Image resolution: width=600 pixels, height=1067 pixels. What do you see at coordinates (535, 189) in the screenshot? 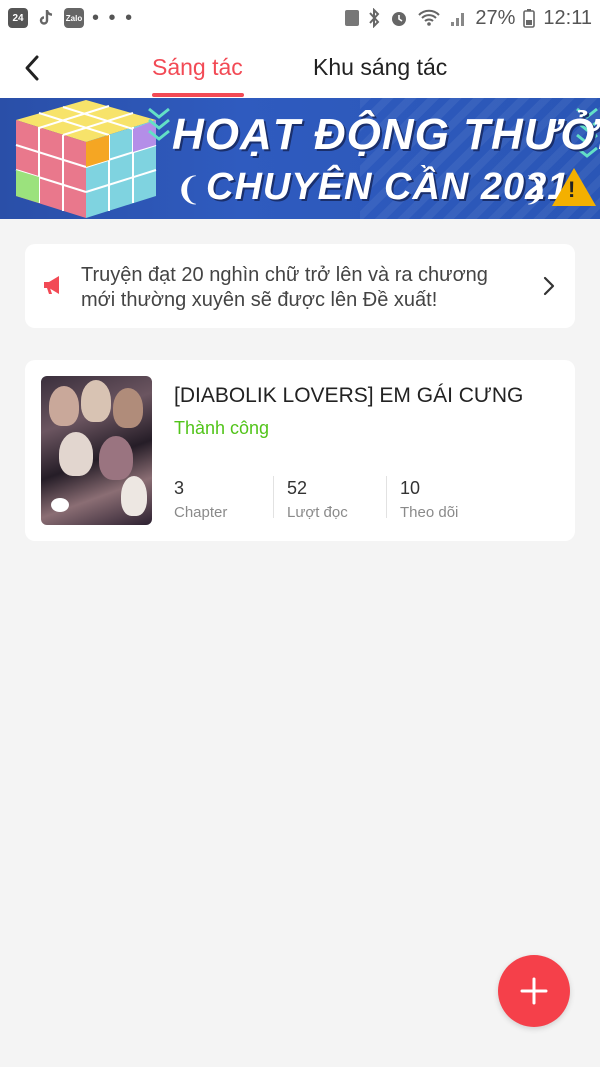
I see `laurel-right-icon: ❩` at bounding box center [535, 189].